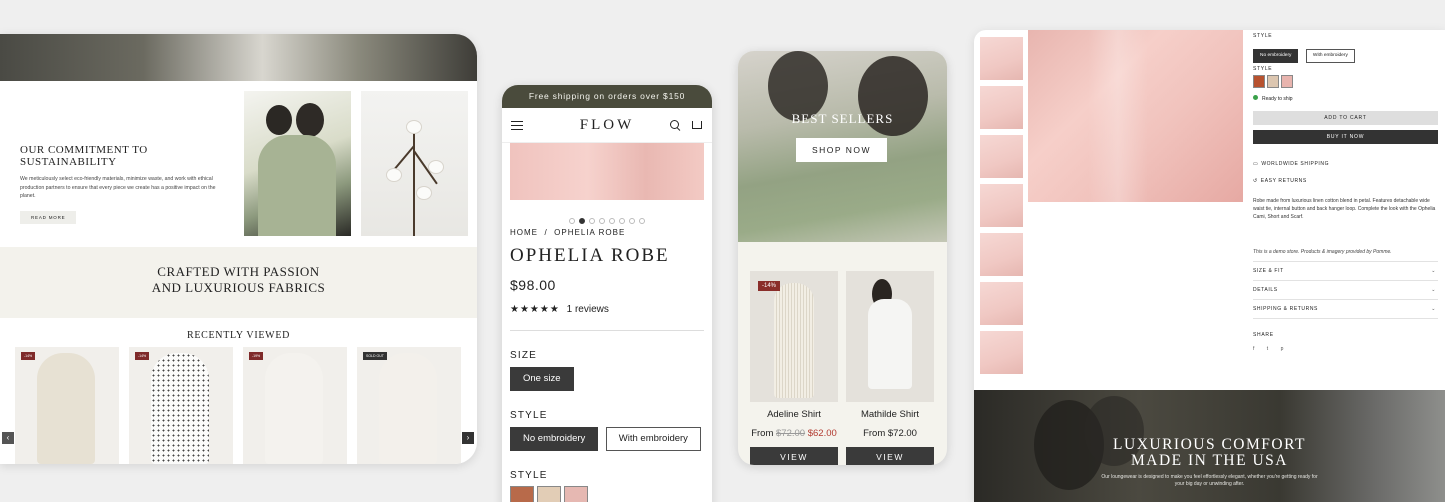 This screenshot has width=1445, height=502. What do you see at coordinates (297, 163) in the screenshot?
I see `models-image` at bounding box center [297, 163].